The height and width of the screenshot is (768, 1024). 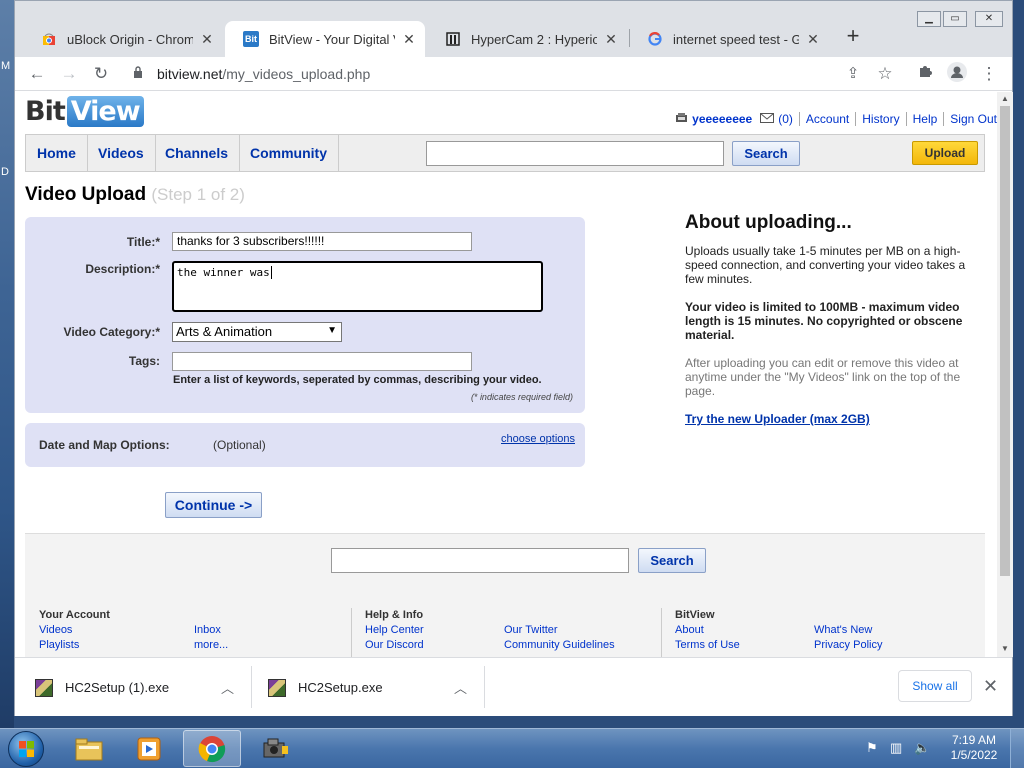 What do you see at coordinates (655, 39) in the screenshot?
I see `google-icon` at bounding box center [655, 39].